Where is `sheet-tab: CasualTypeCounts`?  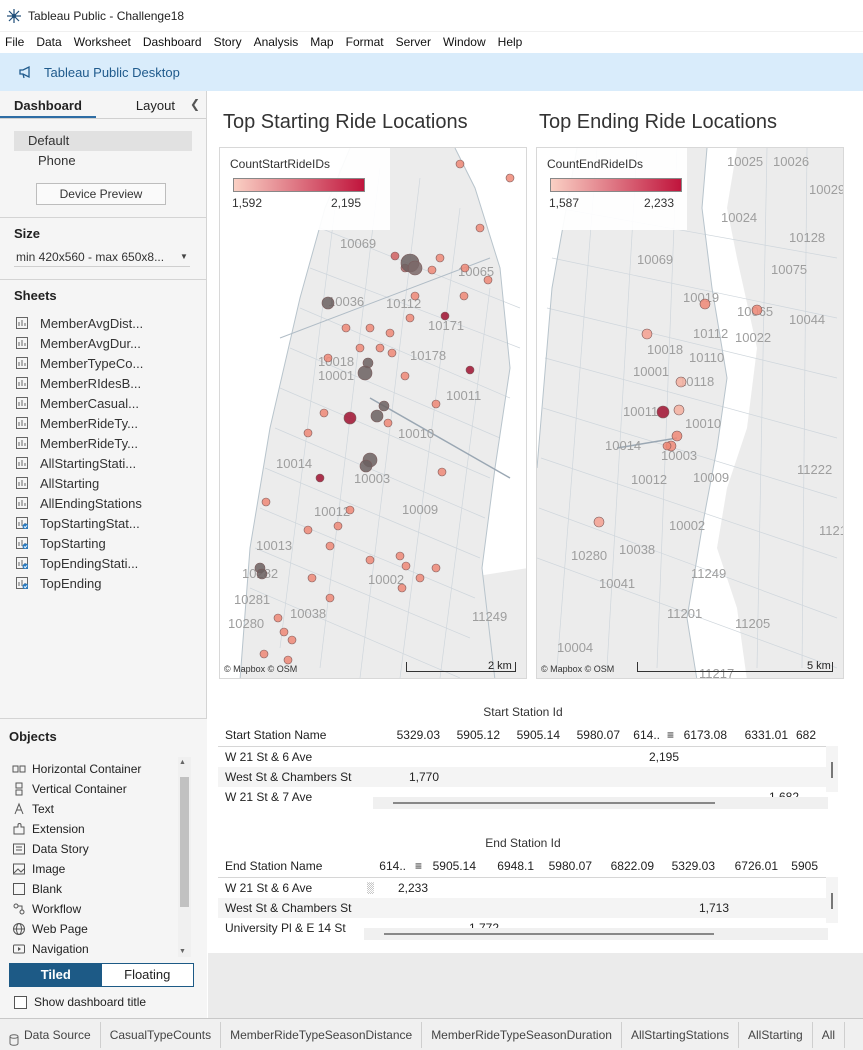 sheet-tab: CasualTypeCounts is located at coordinates (161, 1034).